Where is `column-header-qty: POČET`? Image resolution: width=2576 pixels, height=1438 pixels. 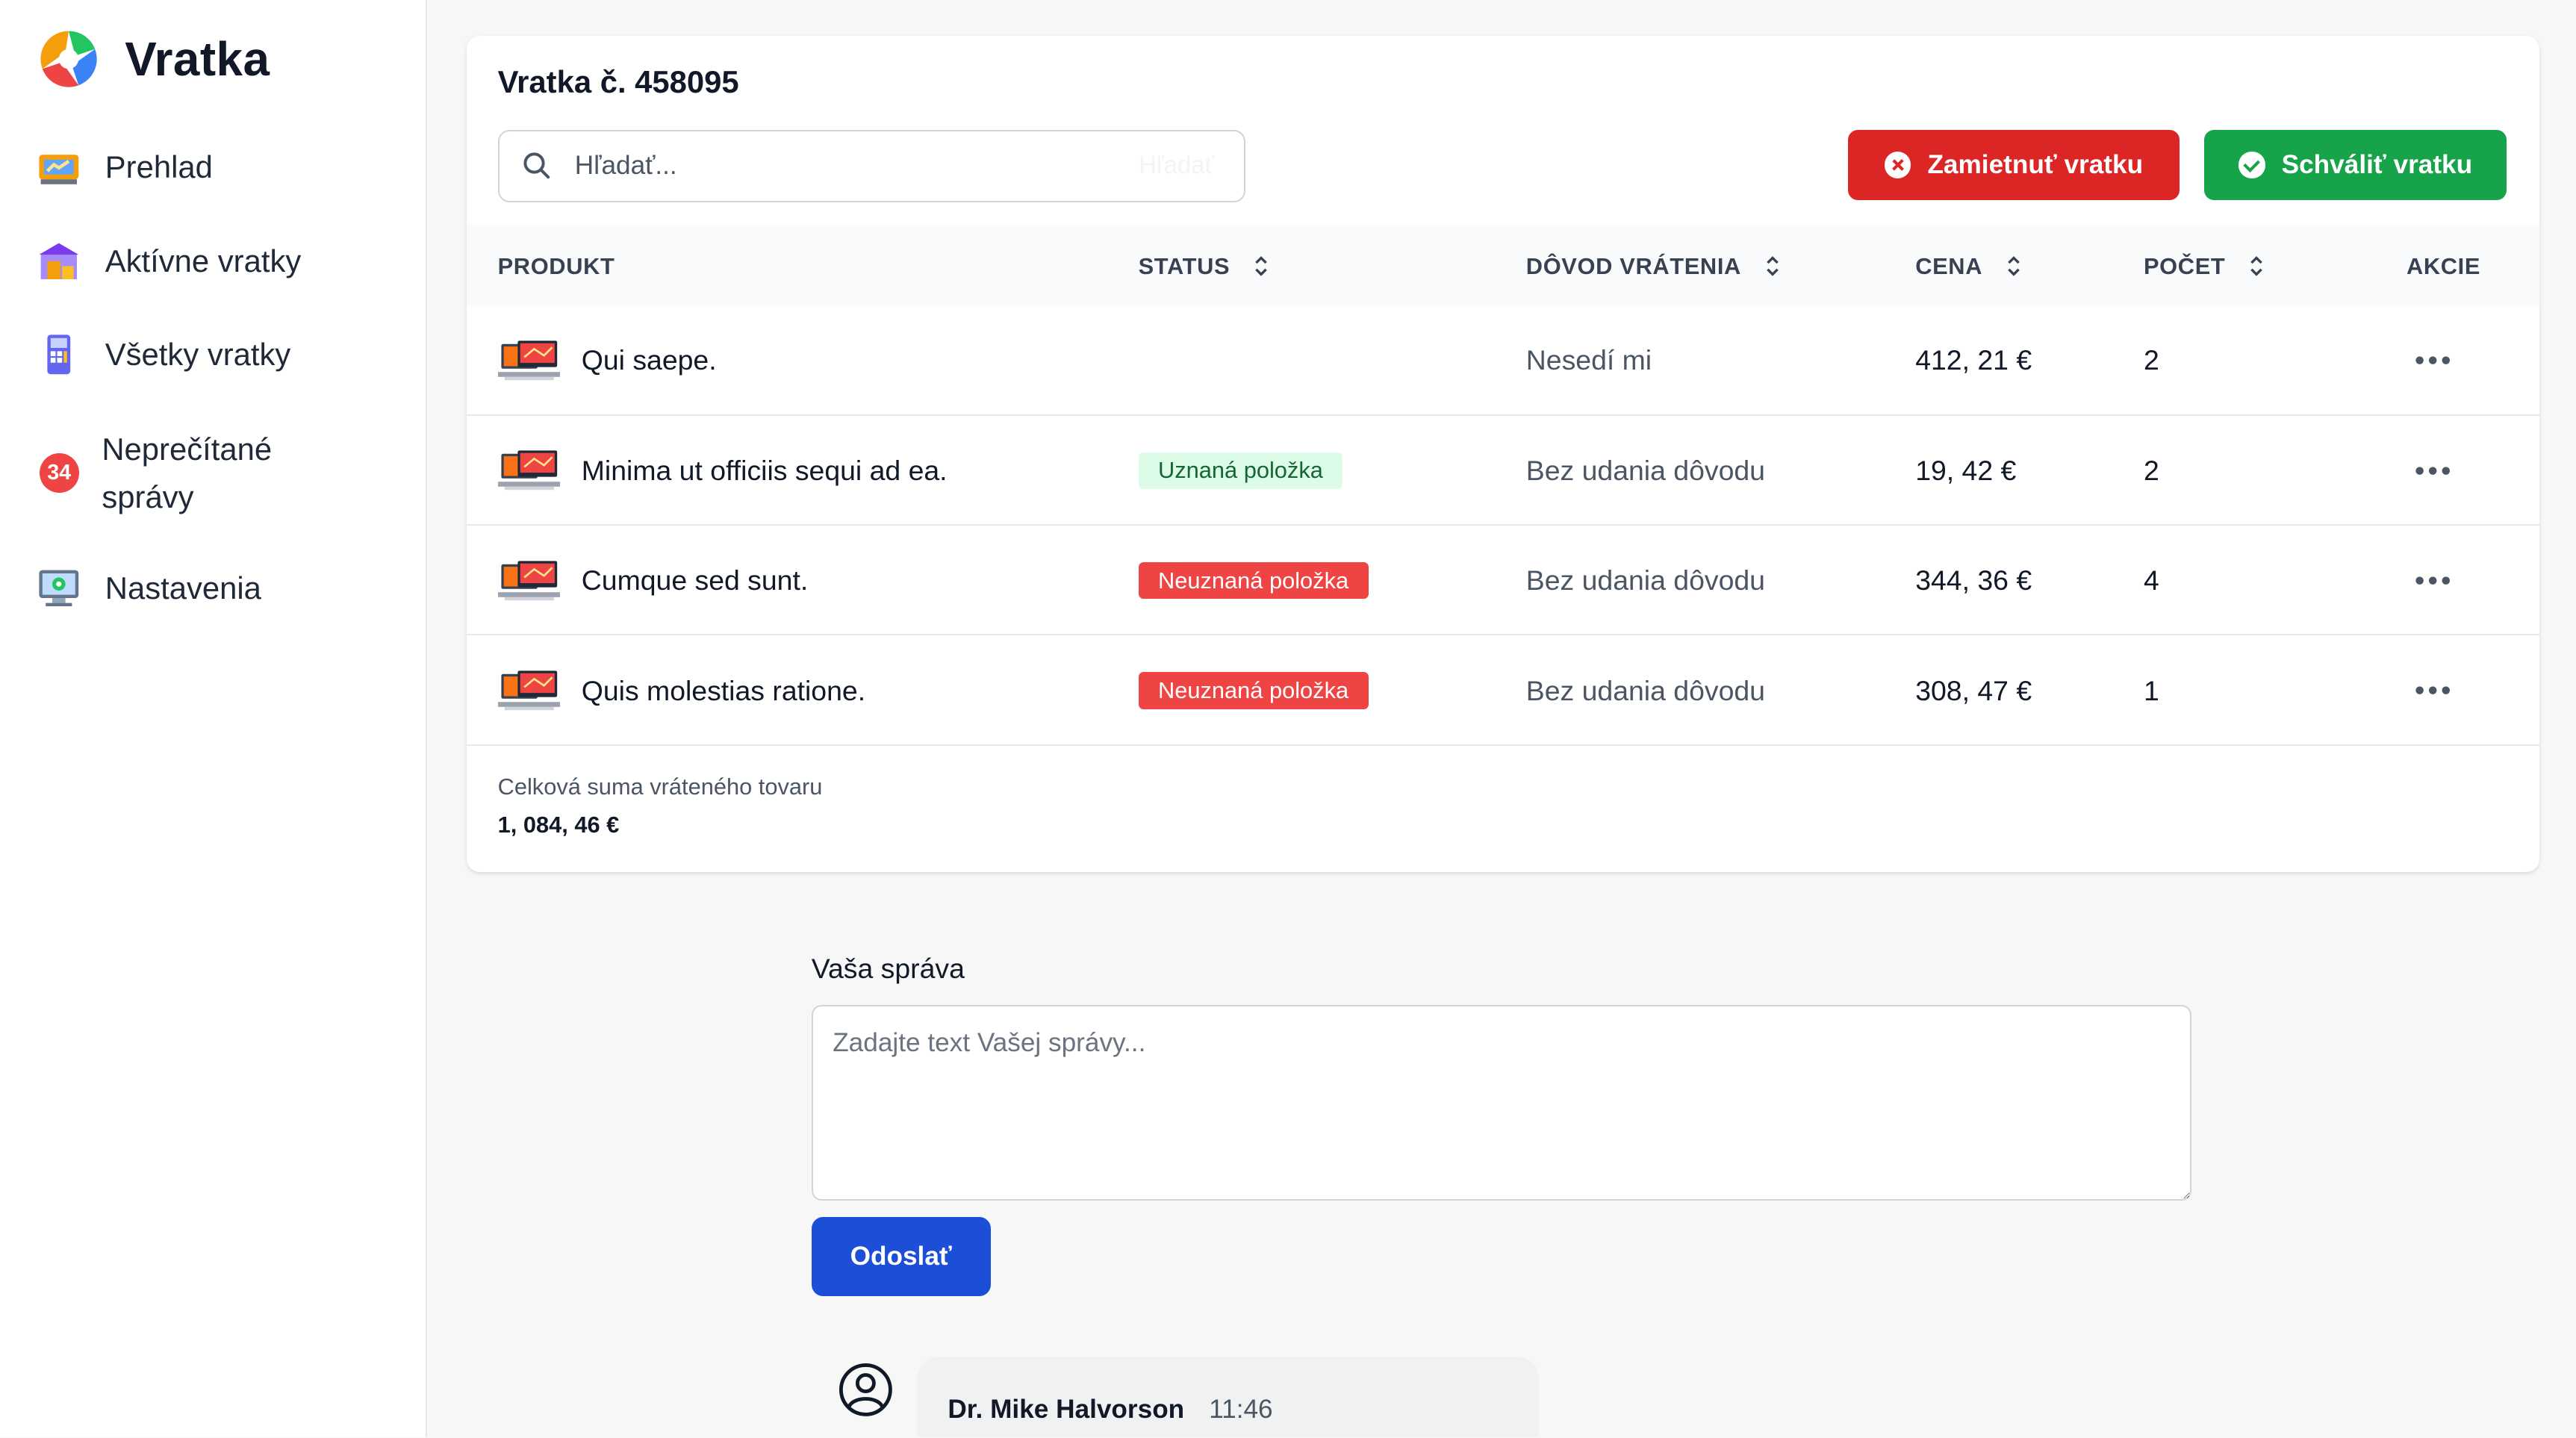
column-header-qty: POČET is located at coordinates (2204, 266).